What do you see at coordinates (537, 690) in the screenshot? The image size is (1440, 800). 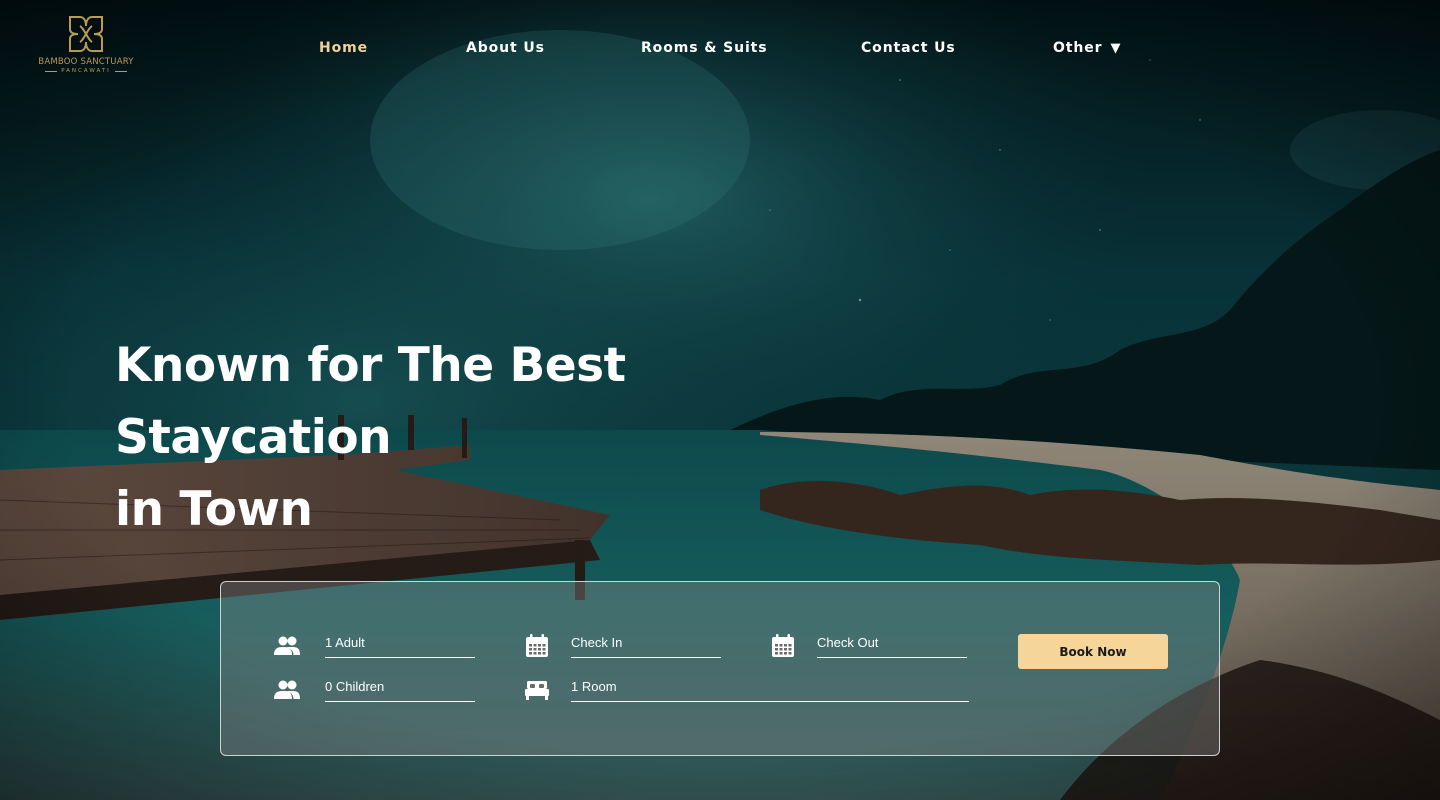 I see `bed-icon` at bounding box center [537, 690].